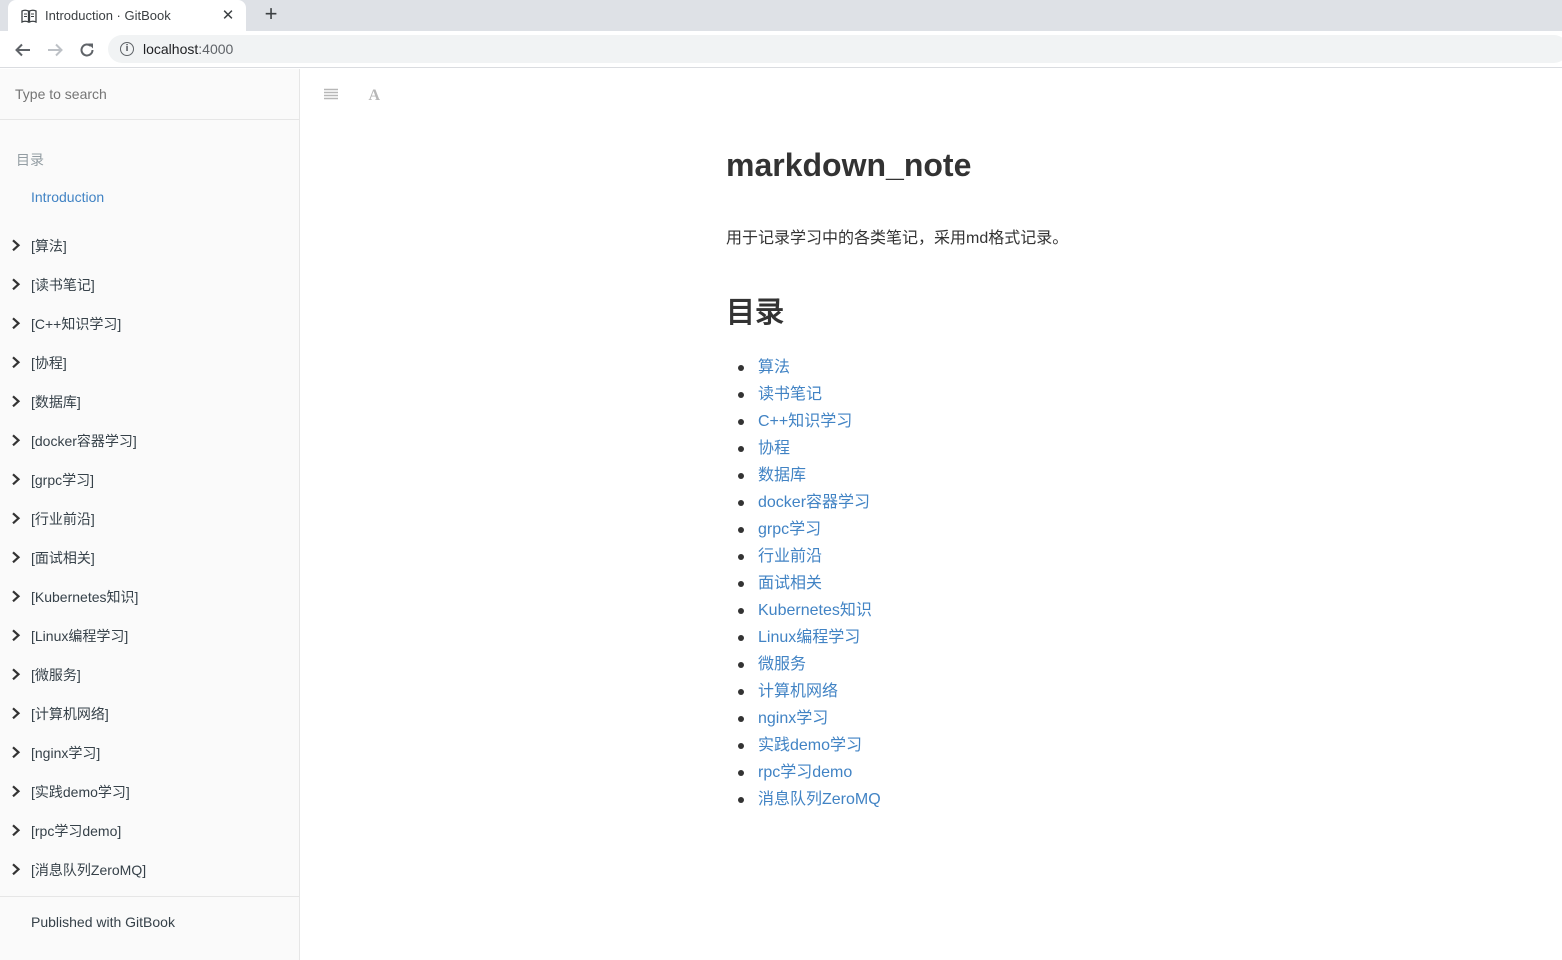  Describe the element at coordinates (80, 635) in the screenshot. I see `summary-item-label: [Linux编程学习]` at that location.